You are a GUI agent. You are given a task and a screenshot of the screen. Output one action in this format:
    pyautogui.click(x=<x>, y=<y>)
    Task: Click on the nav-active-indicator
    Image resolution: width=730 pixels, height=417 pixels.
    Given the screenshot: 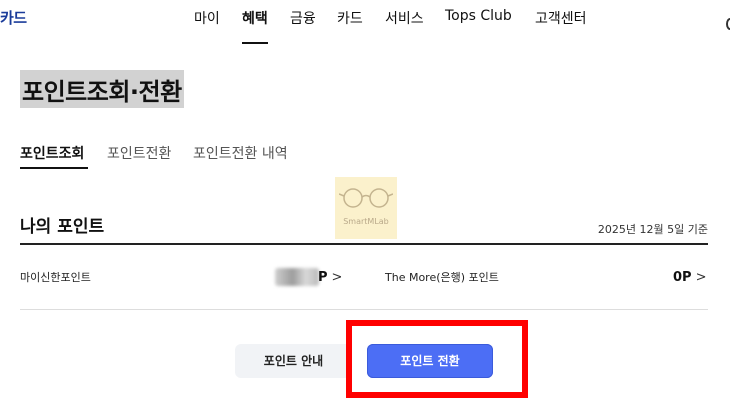 What is the action you would take?
    pyautogui.click(x=255, y=43)
    